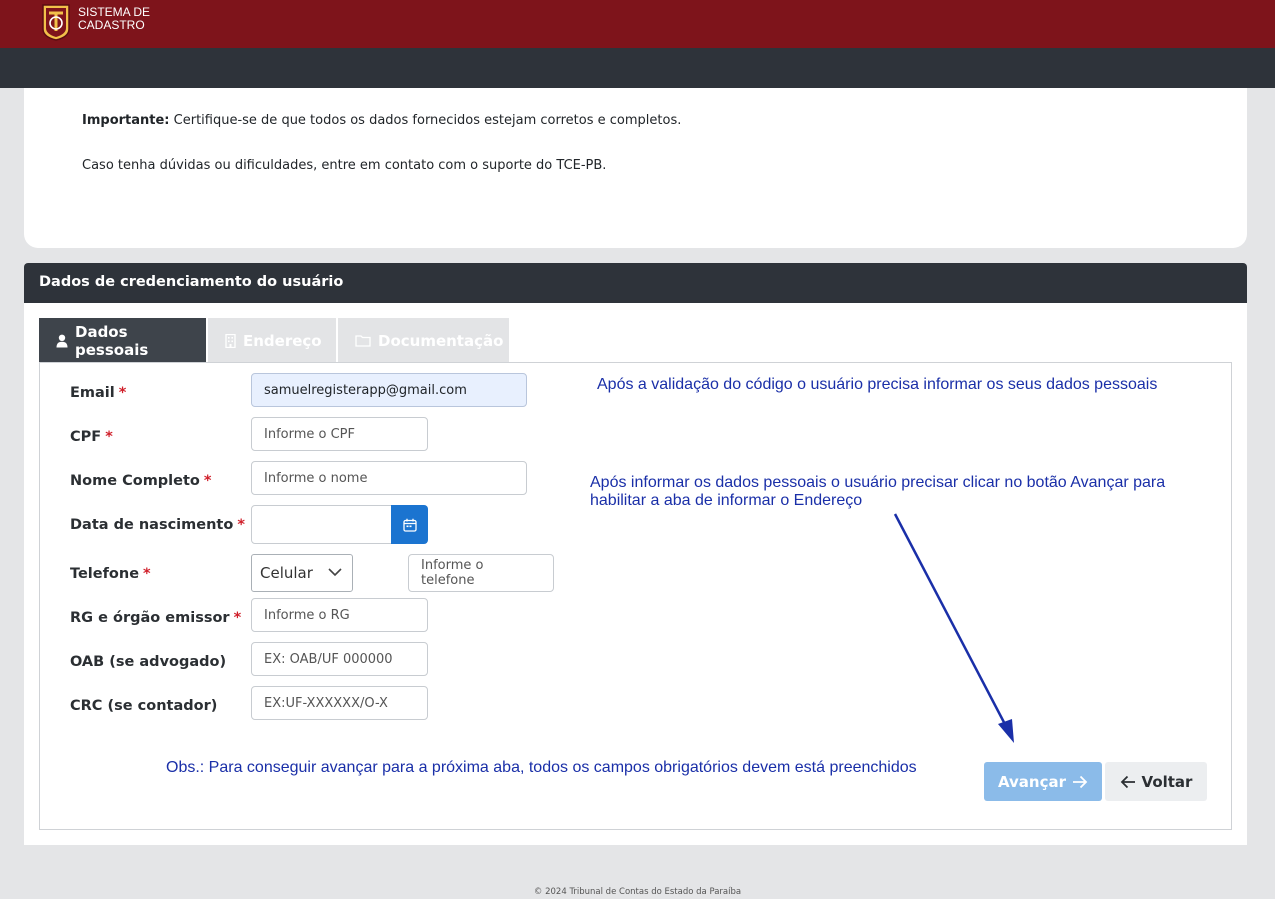  What do you see at coordinates (637, 68) in the screenshot?
I see `navigation-bar` at bounding box center [637, 68].